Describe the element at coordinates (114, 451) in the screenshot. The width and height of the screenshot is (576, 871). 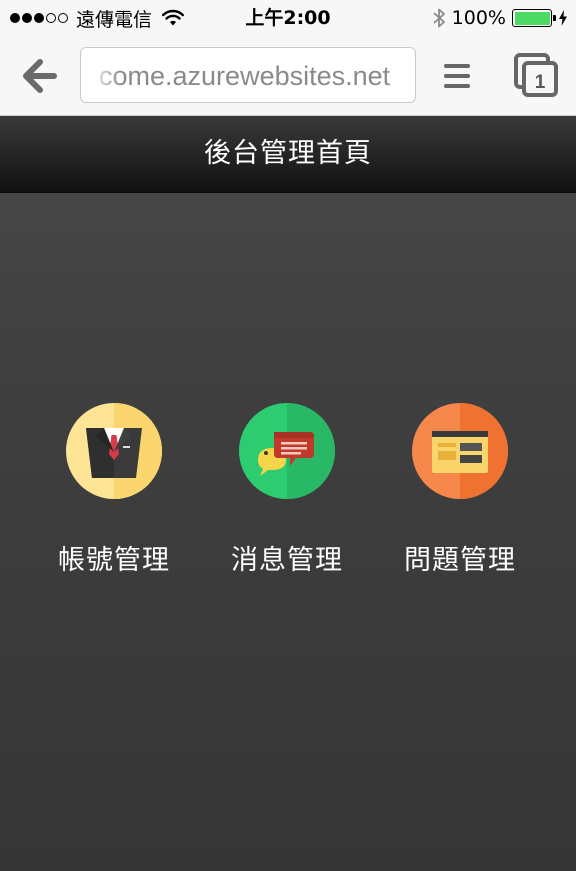
I see `suit-icon` at that location.